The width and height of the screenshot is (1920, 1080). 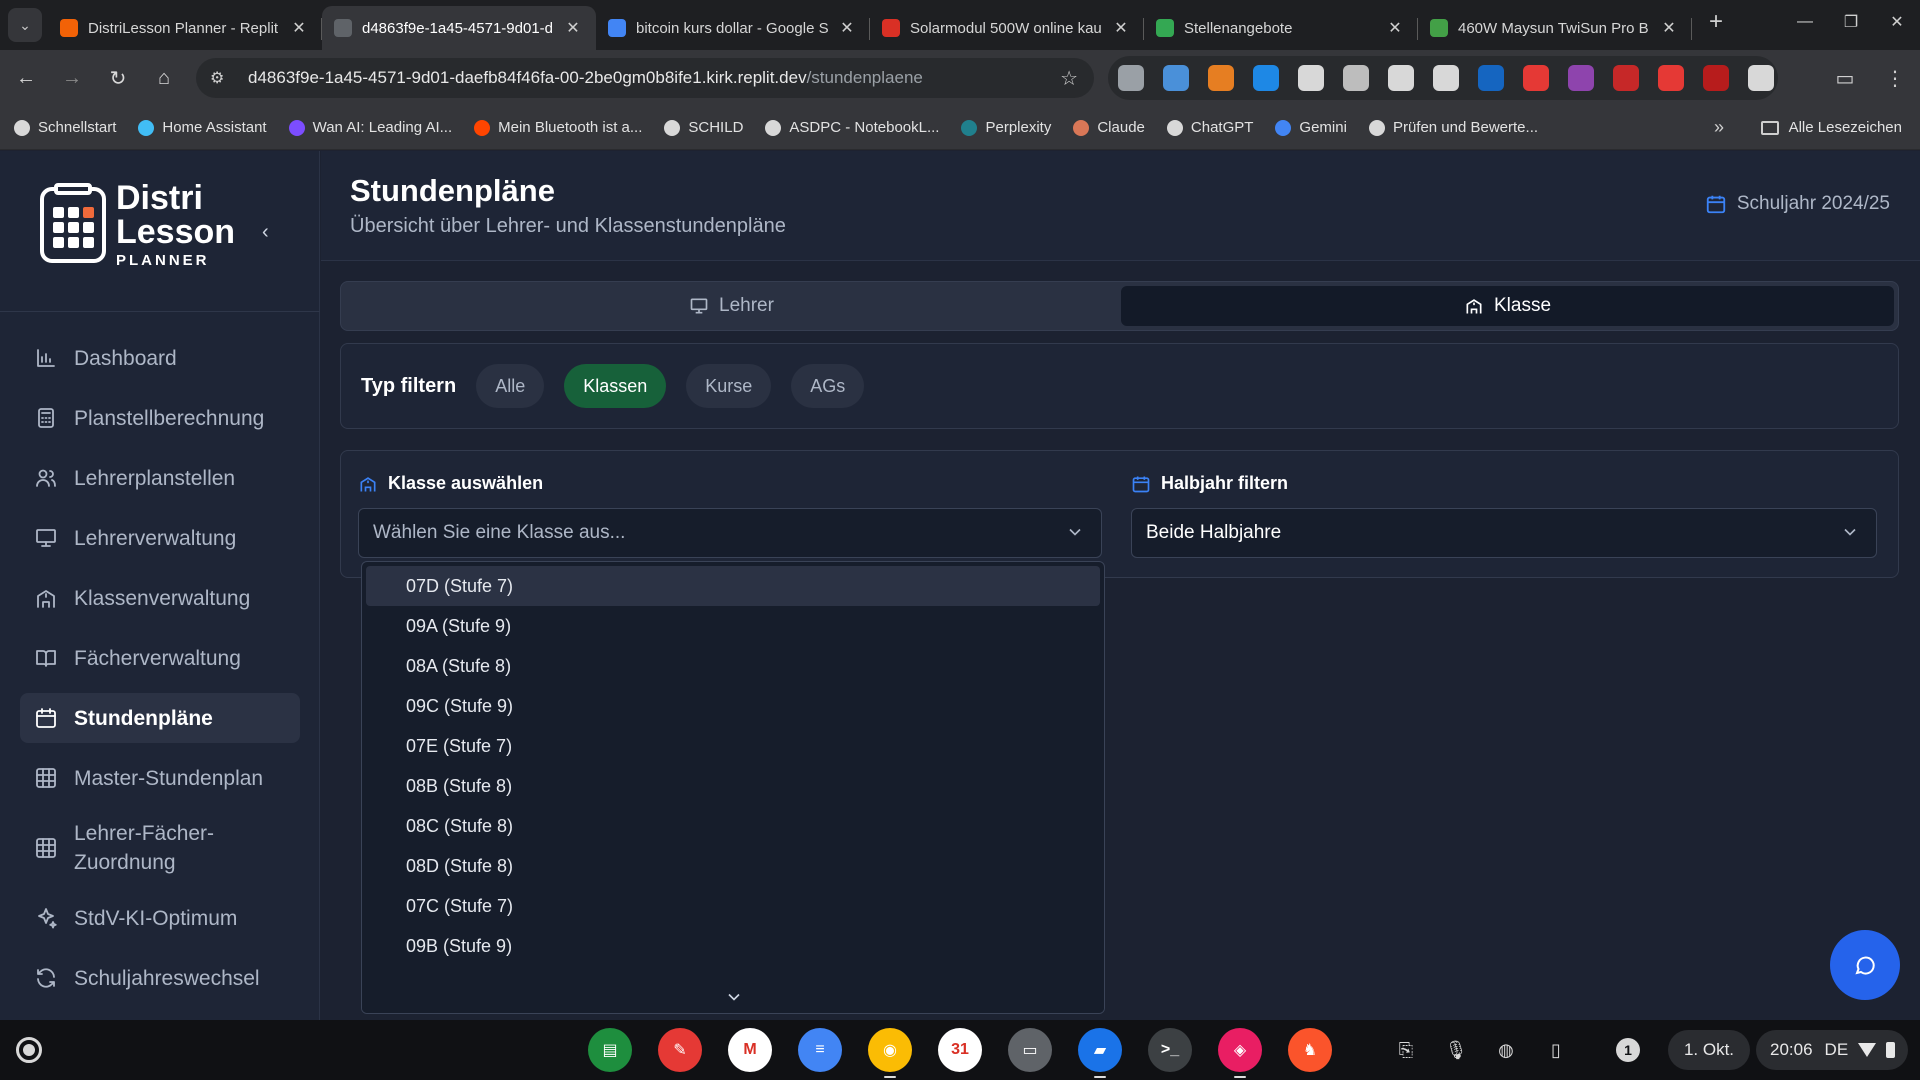 What do you see at coordinates (1100, 1053) in the screenshot?
I see `files-app-icon: ▰` at bounding box center [1100, 1053].